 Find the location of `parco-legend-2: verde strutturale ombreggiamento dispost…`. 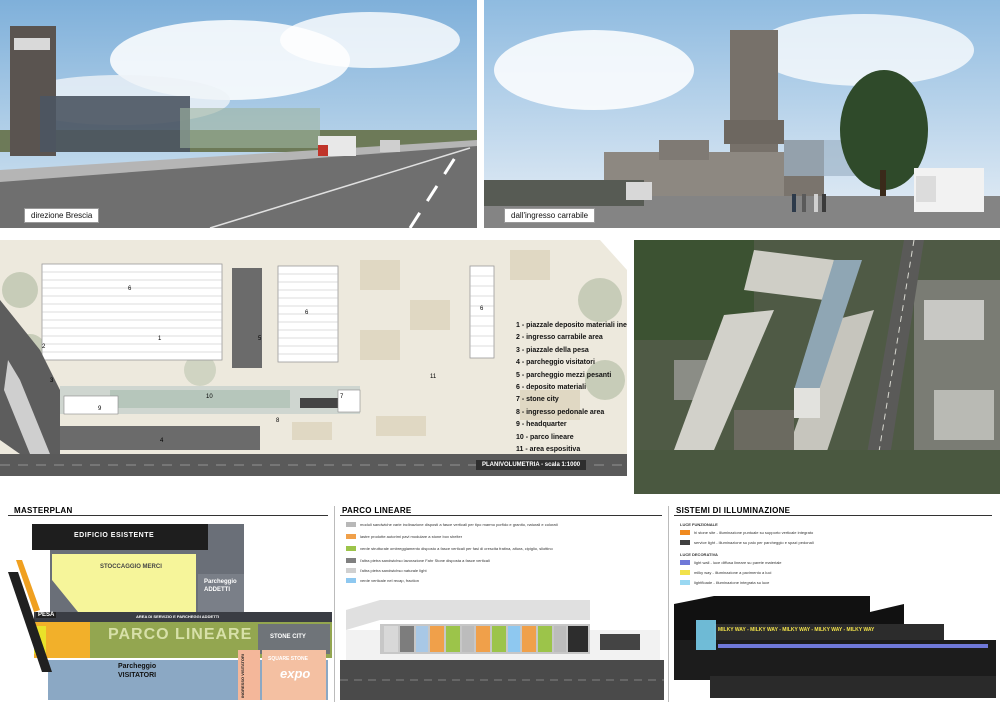

parco-legend-2: verde strutturale ombreggiamento dispost… is located at coordinates (456, 548).